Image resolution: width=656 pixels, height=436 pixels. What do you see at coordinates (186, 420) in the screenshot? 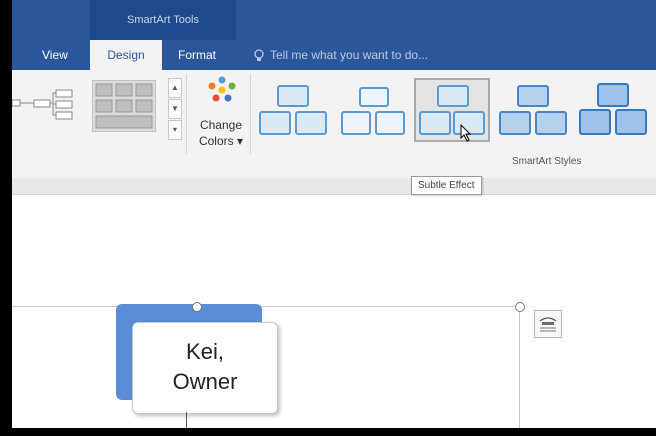
I see `node-connector-line` at bounding box center [186, 420].